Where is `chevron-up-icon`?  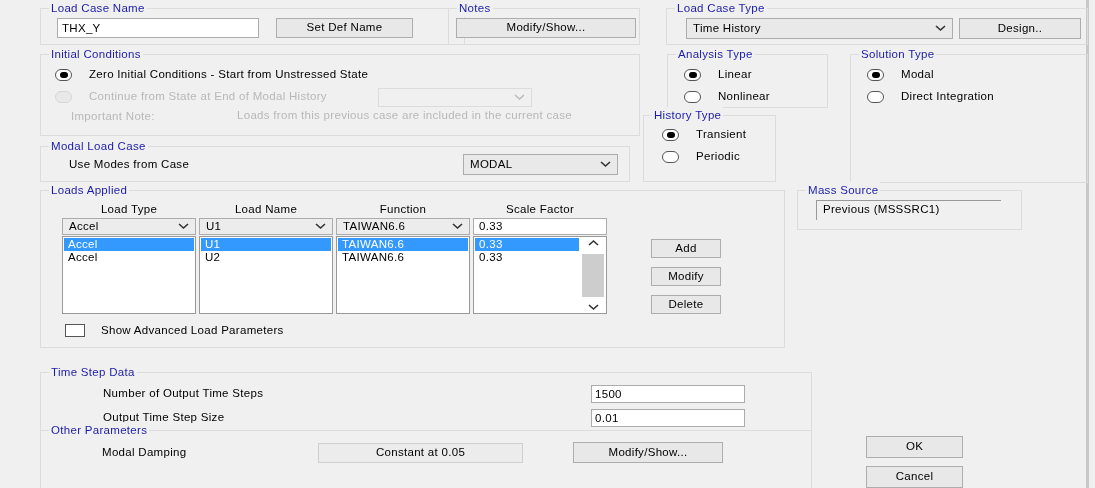
chevron-up-icon is located at coordinates (593, 242).